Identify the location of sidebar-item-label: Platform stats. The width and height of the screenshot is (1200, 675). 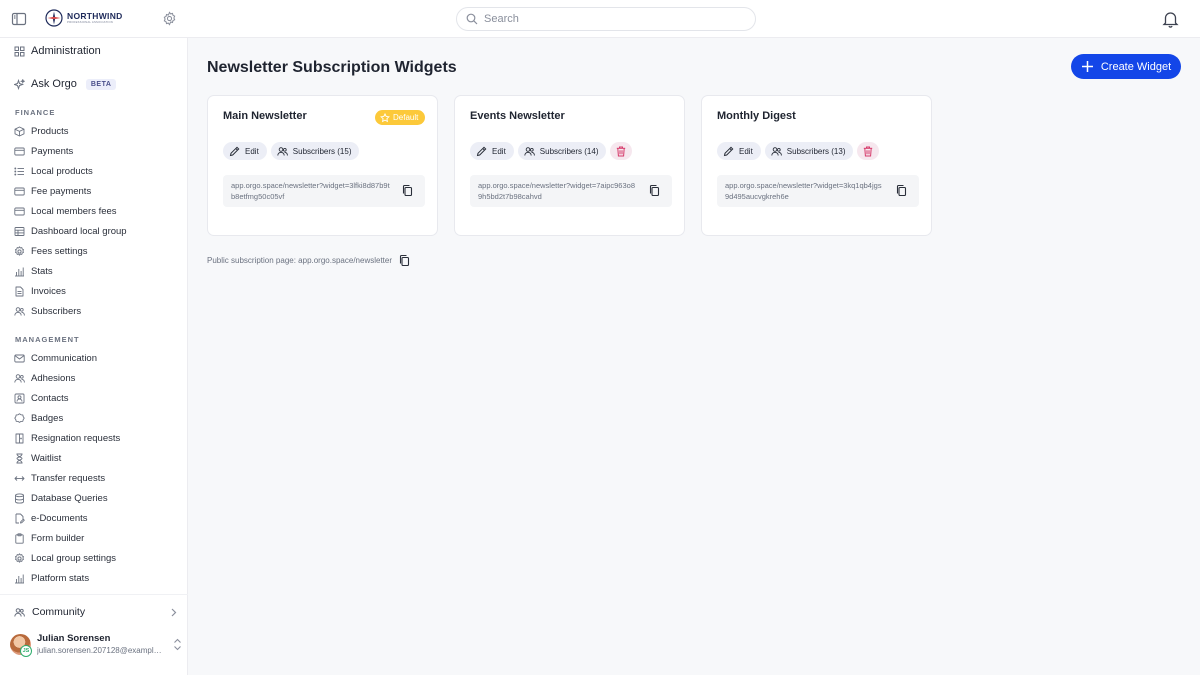
(60, 578).